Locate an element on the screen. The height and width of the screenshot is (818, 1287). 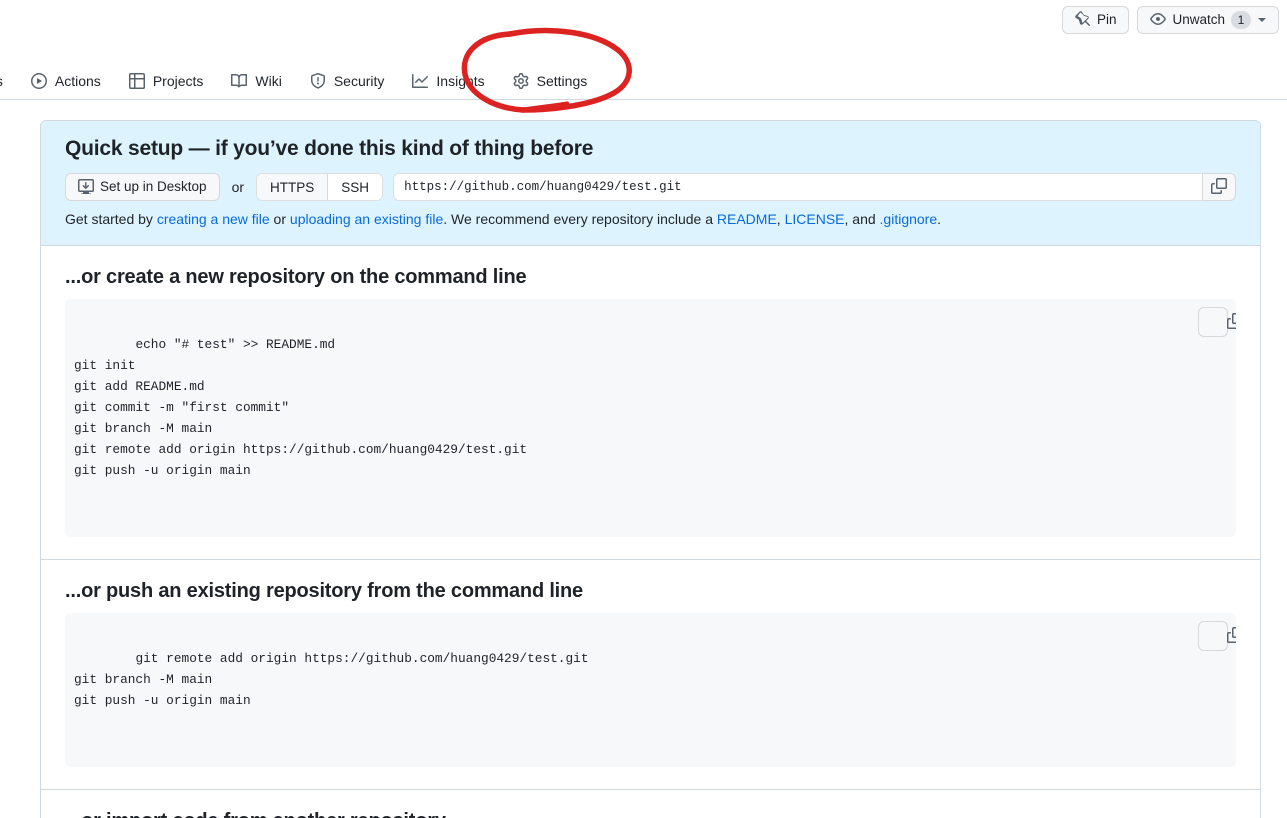
protocol-ssh-button: SSH is located at coordinates (355, 187).